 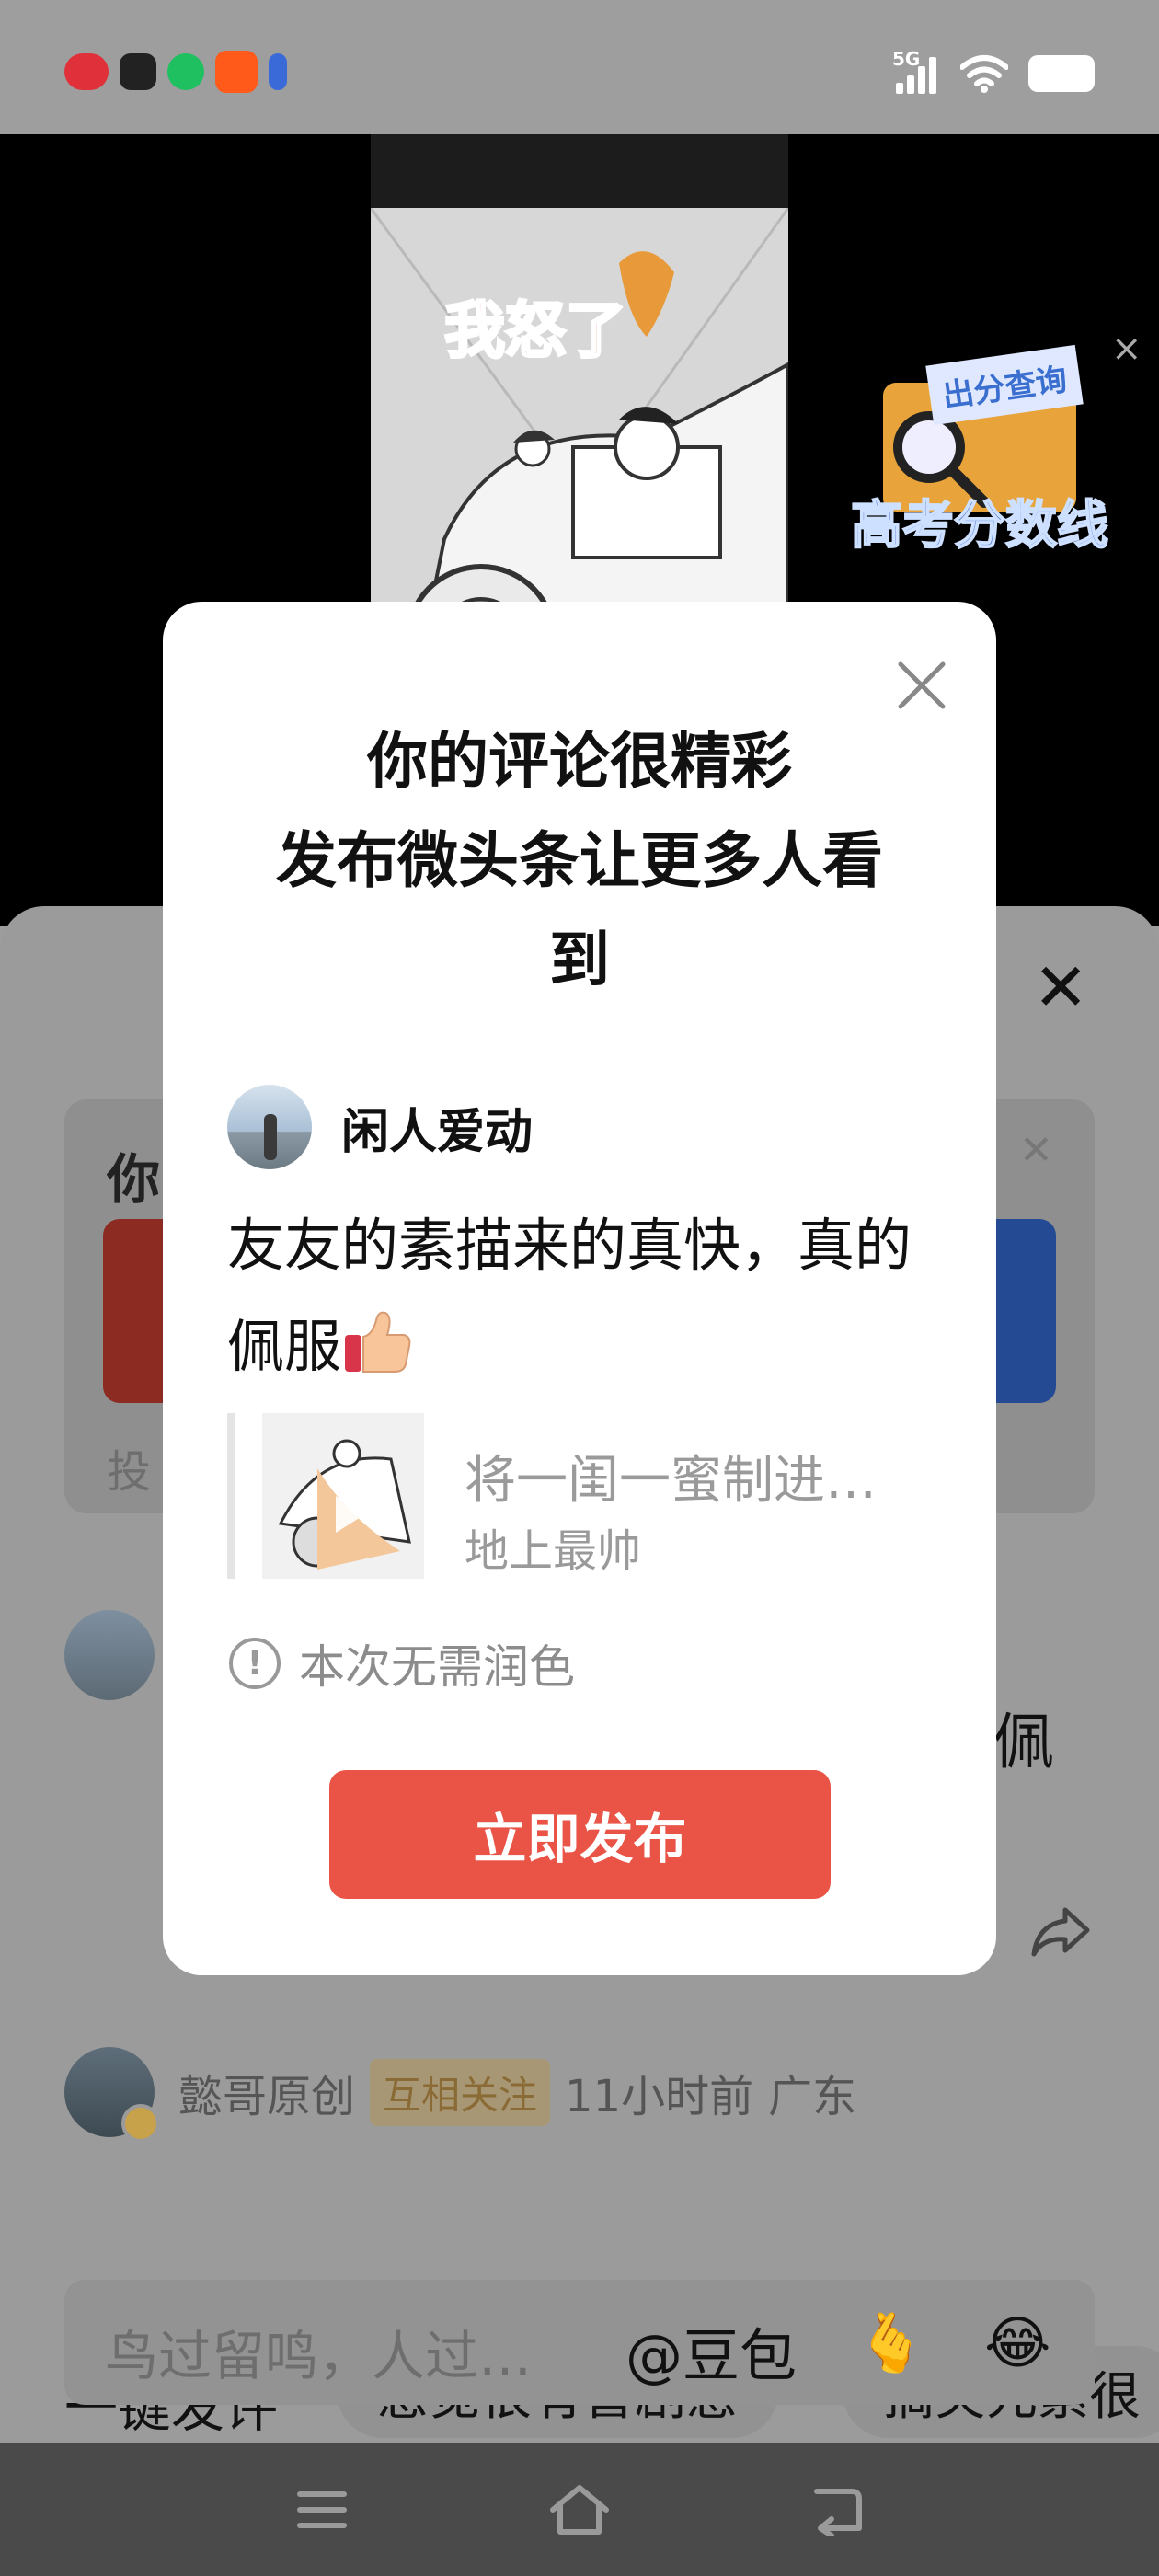 I want to click on promo-title: 你, so click(x=134, y=1179).